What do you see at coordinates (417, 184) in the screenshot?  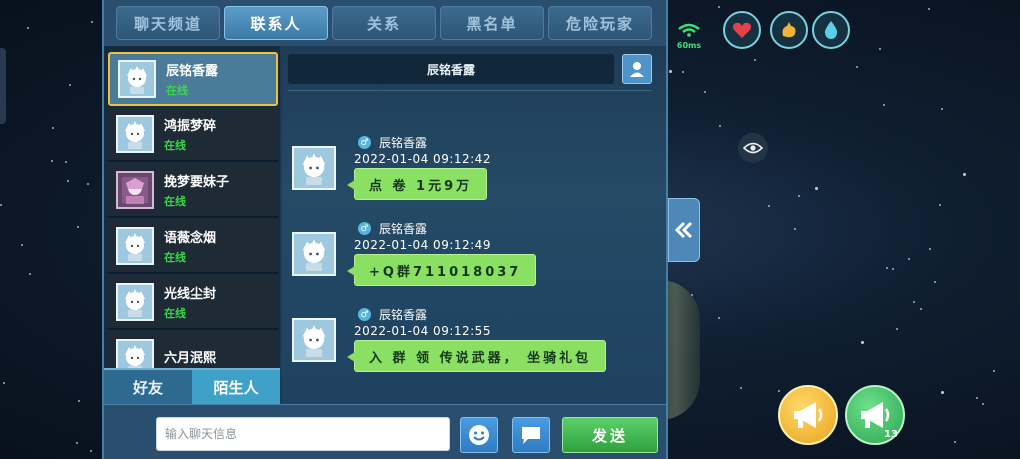 I see `message-bubble: 点 卷 1元9万` at bounding box center [417, 184].